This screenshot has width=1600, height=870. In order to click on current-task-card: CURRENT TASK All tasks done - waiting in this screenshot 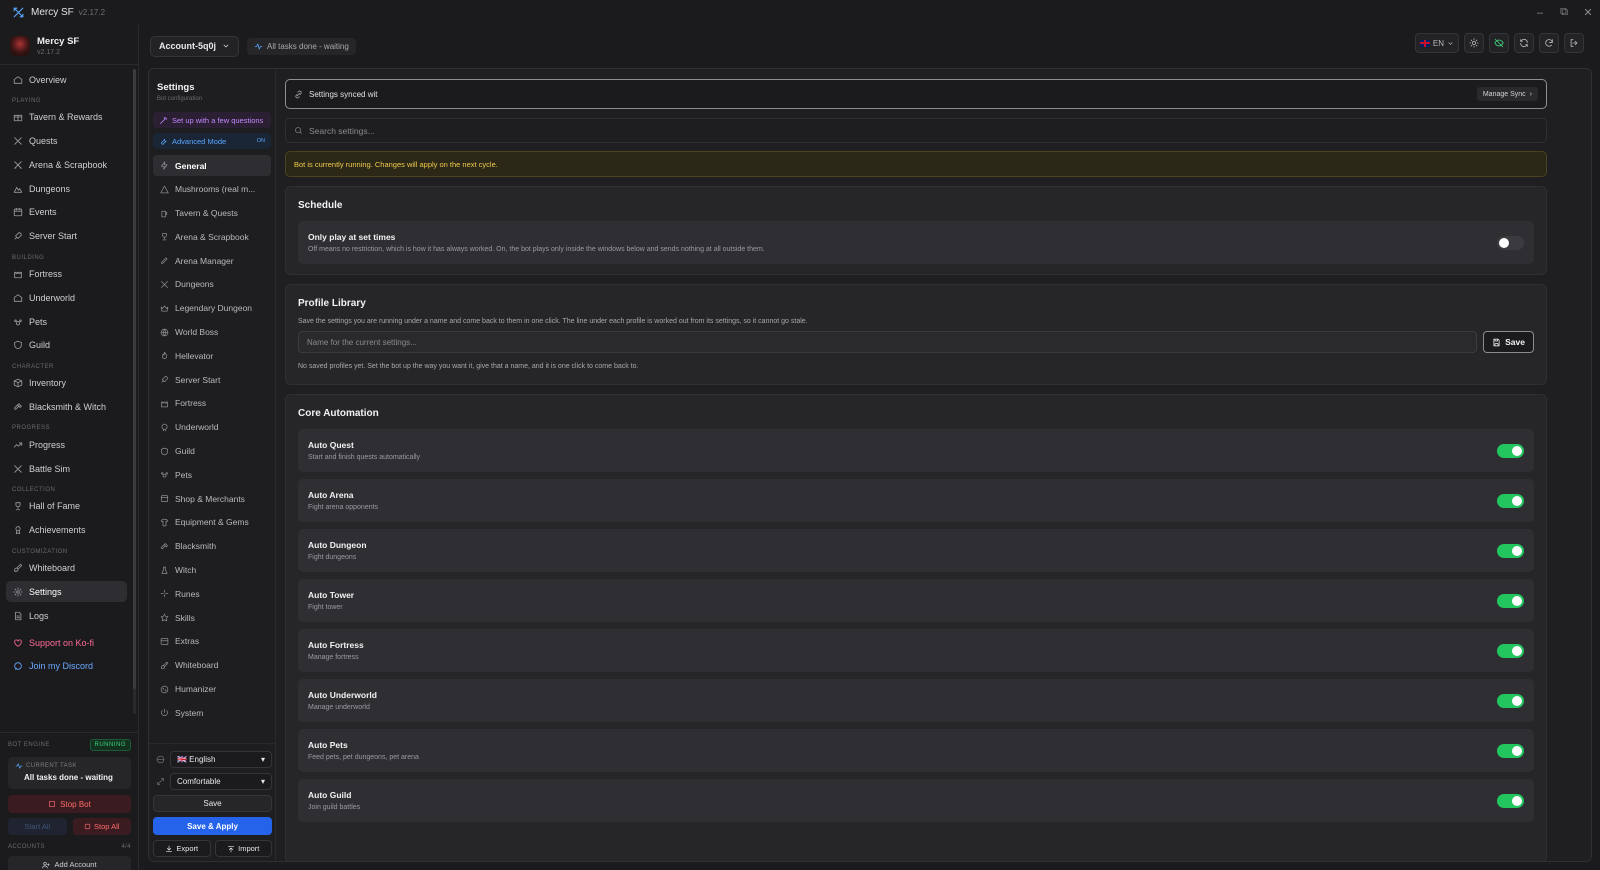, I will do `click(69, 773)`.